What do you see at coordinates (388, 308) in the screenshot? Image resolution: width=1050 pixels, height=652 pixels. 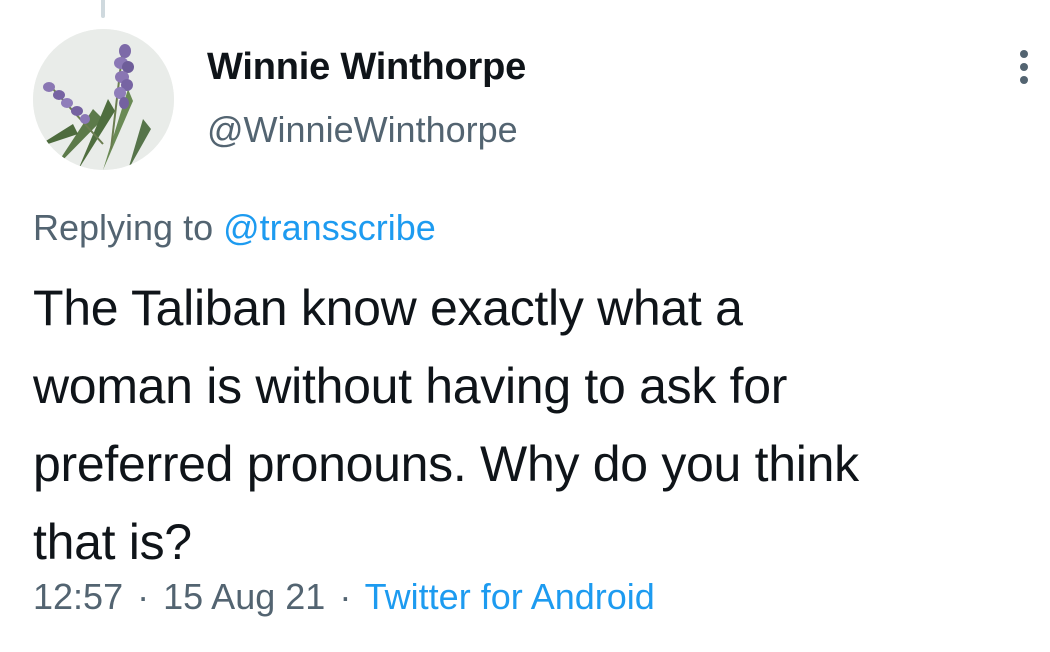 I see `tweet-text-line: The Taliban know exactly what a` at bounding box center [388, 308].